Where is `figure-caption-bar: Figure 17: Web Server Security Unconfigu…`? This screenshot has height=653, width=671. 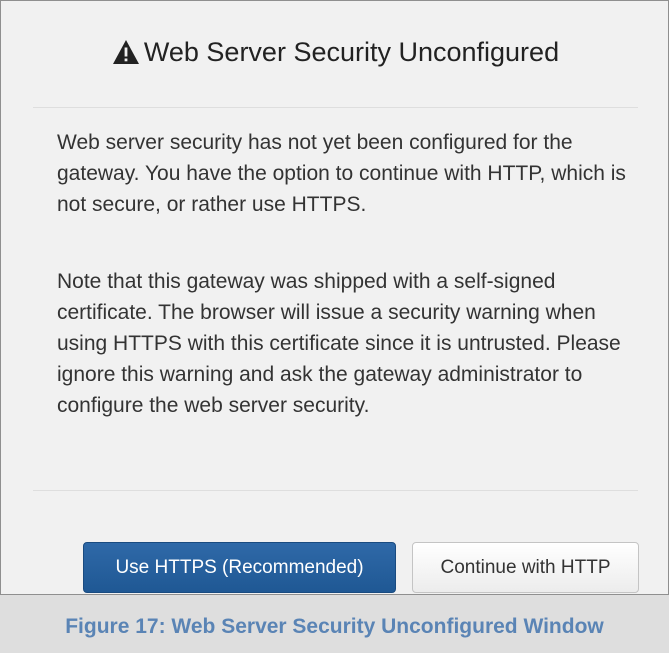
figure-caption-bar: Figure 17: Web Server Security Unconfigu… is located at coordinates (334, 624).